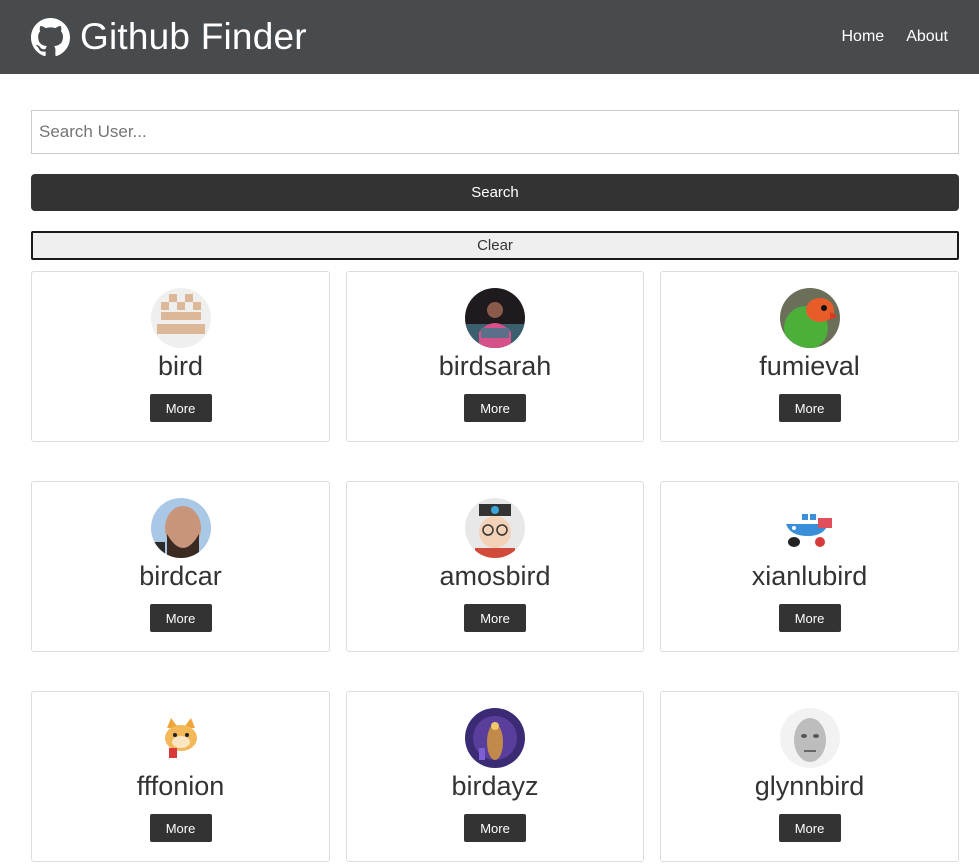 The height and width of the screenshot is (864, 979). Describe the element at coordinates (809, 366) in the screenshot. I see `username: fumieval` at that location.